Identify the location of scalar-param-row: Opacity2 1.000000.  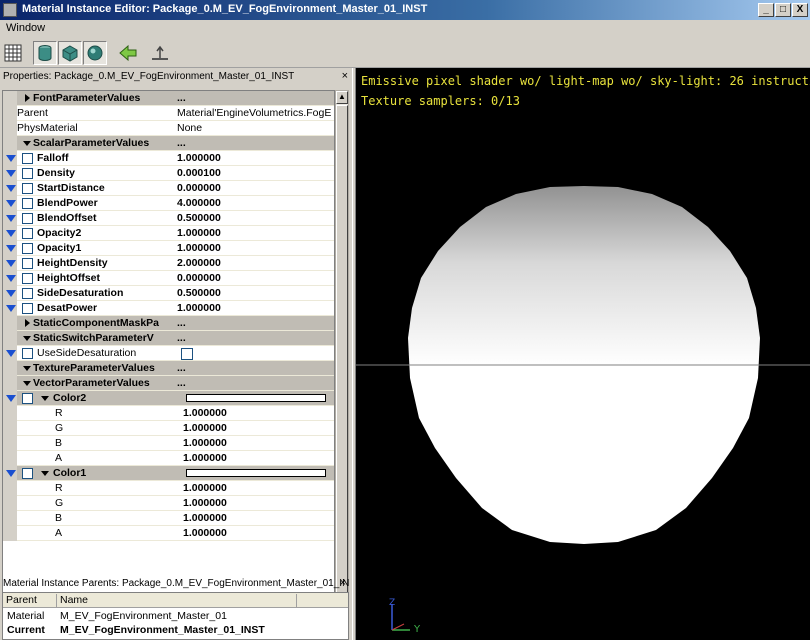
(168, 233).